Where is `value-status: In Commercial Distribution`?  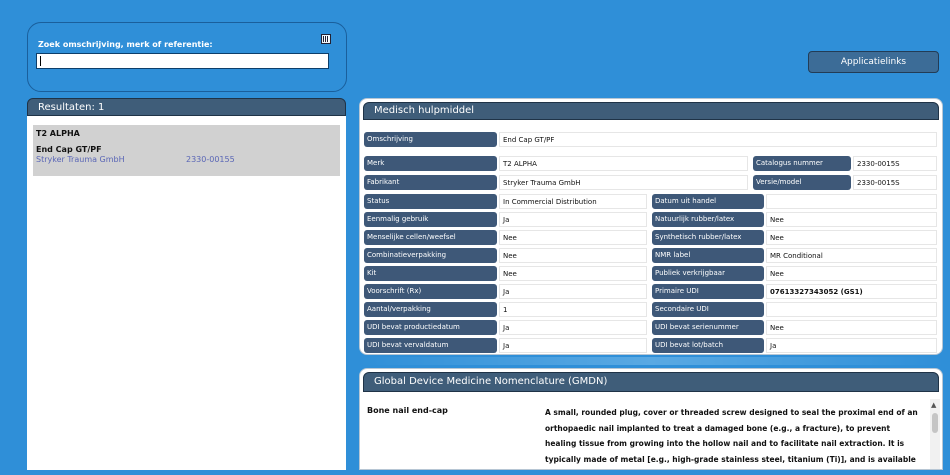
value-status: In Commercial Distribution is located at coordinates (573, 201).